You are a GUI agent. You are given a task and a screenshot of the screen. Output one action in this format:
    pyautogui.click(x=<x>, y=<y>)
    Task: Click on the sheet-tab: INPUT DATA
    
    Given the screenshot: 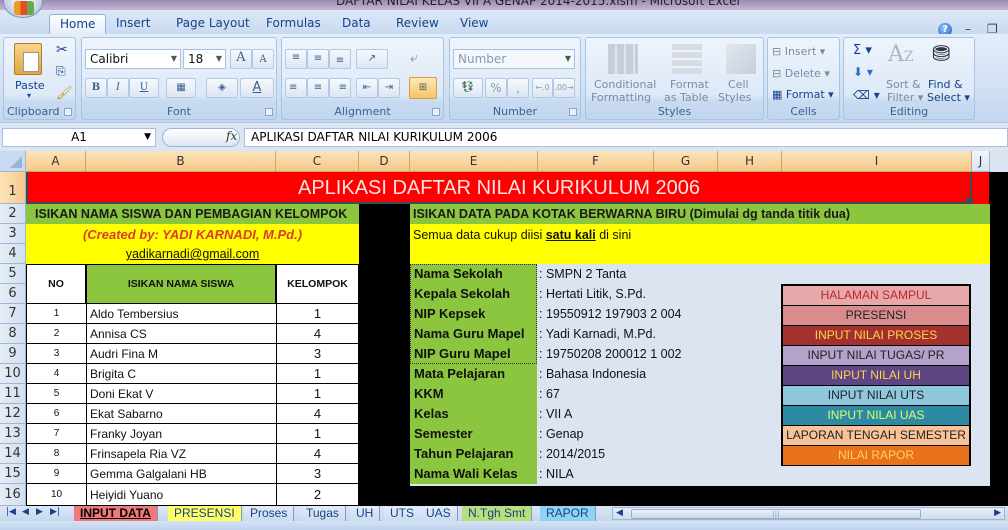 What is the action you would take?
    pyautogui.click(x=116, y=513)
    